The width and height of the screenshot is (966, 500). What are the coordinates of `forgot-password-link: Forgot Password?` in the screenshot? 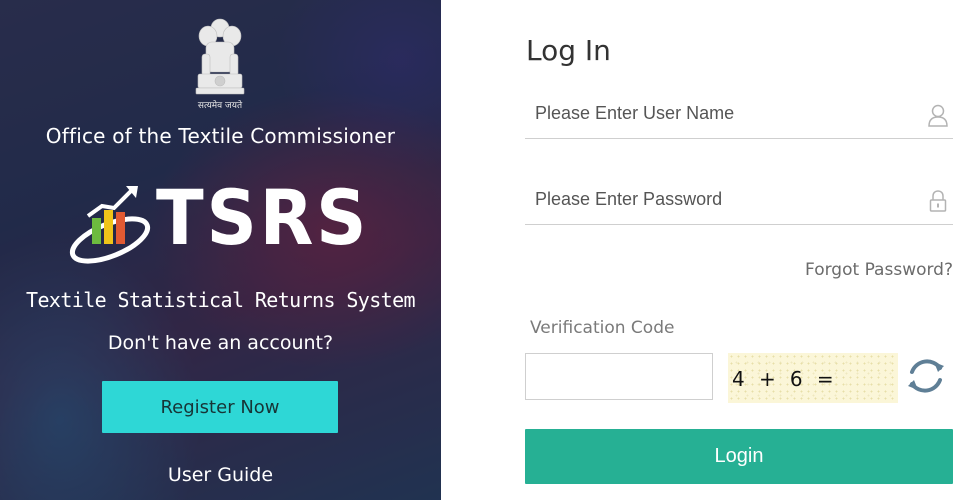 It's located at (879, 270).